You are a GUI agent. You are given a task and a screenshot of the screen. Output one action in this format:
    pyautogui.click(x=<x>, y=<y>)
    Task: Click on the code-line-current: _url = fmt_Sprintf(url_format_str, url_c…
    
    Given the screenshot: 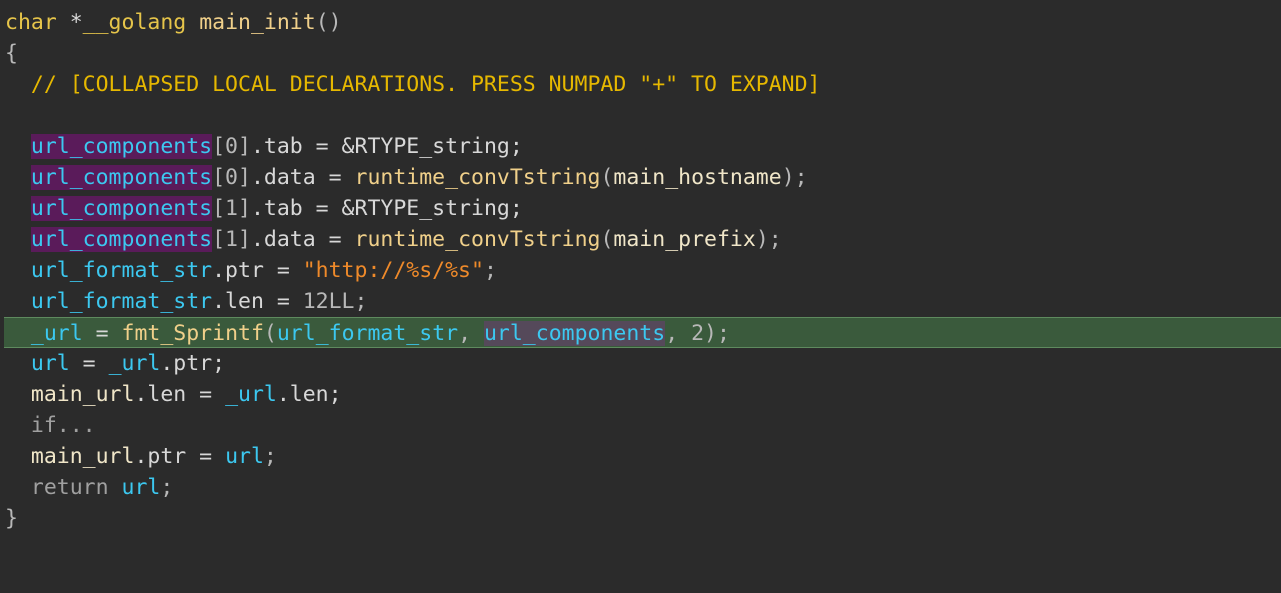 What is the action you would take?
    pyautogui.click(x=642, y=332)
    